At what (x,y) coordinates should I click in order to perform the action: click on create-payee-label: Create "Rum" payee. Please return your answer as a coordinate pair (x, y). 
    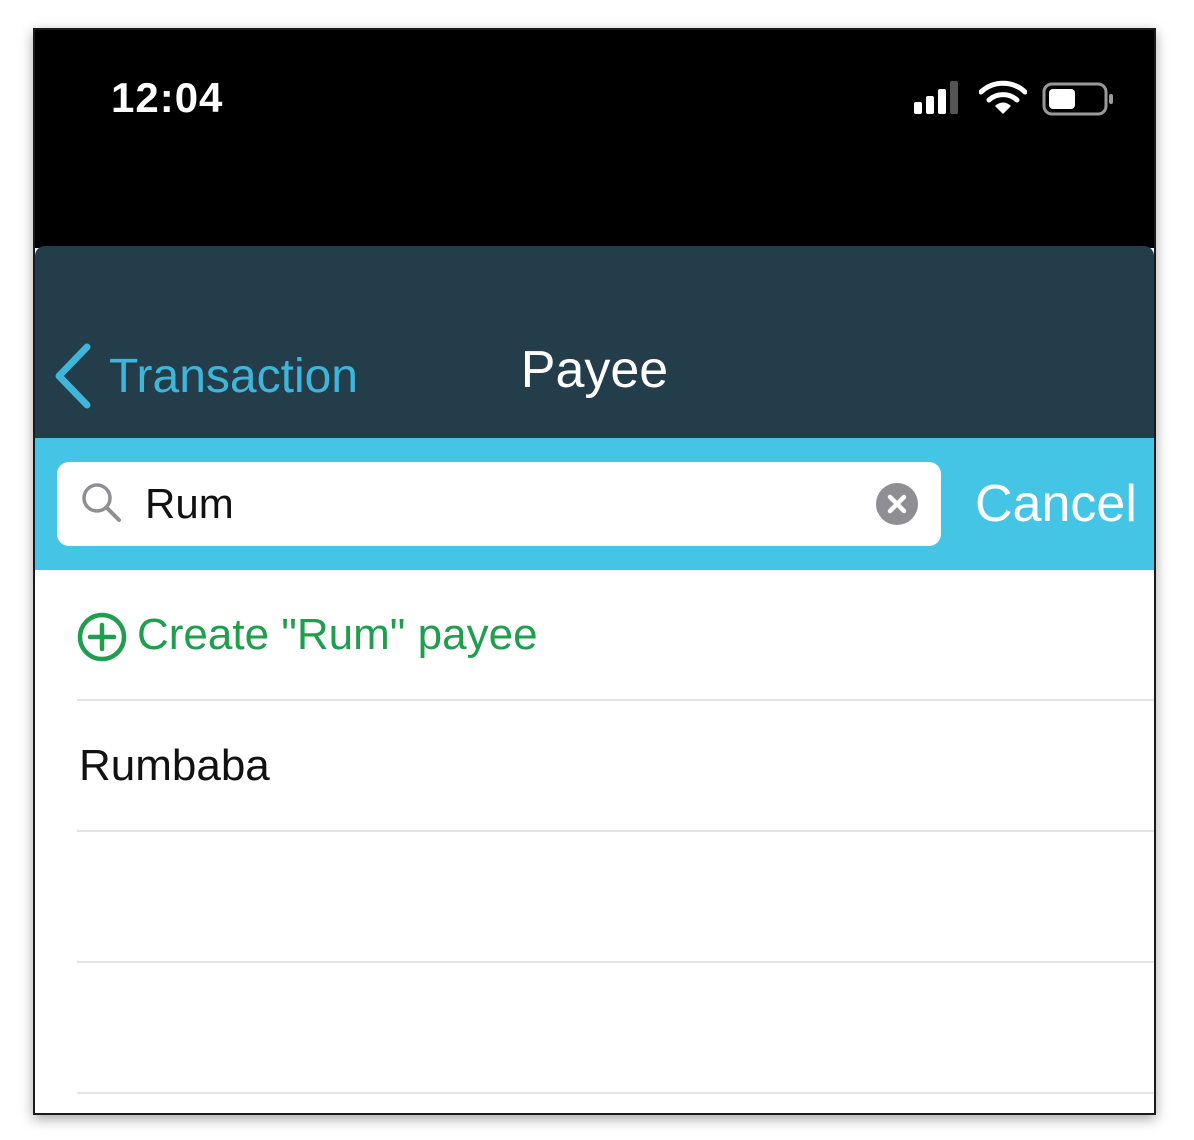
    Looking at the image, I should click on (337, 634).